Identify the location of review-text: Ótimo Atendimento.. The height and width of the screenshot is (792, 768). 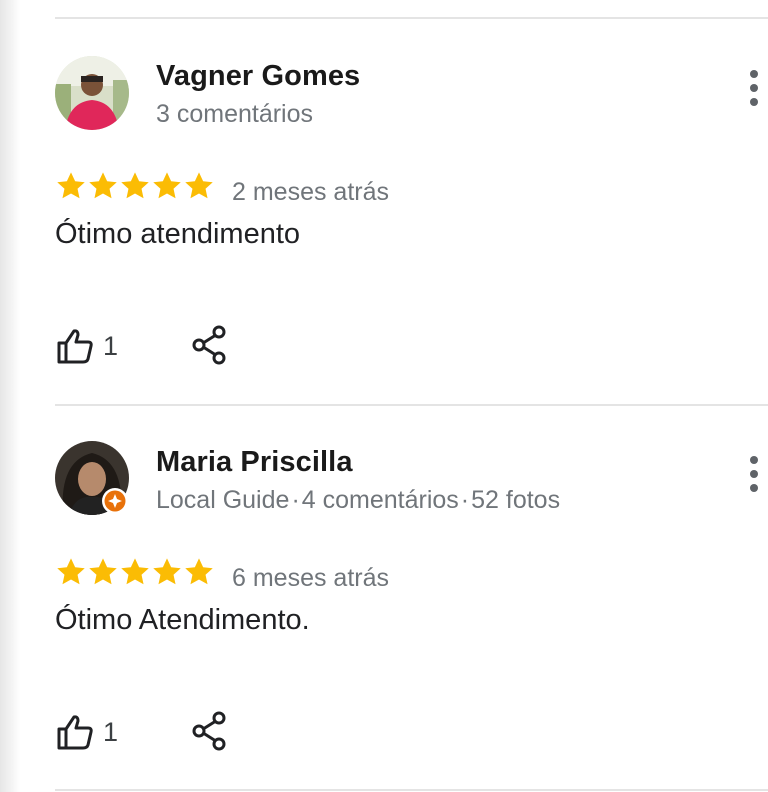
(182, 620).